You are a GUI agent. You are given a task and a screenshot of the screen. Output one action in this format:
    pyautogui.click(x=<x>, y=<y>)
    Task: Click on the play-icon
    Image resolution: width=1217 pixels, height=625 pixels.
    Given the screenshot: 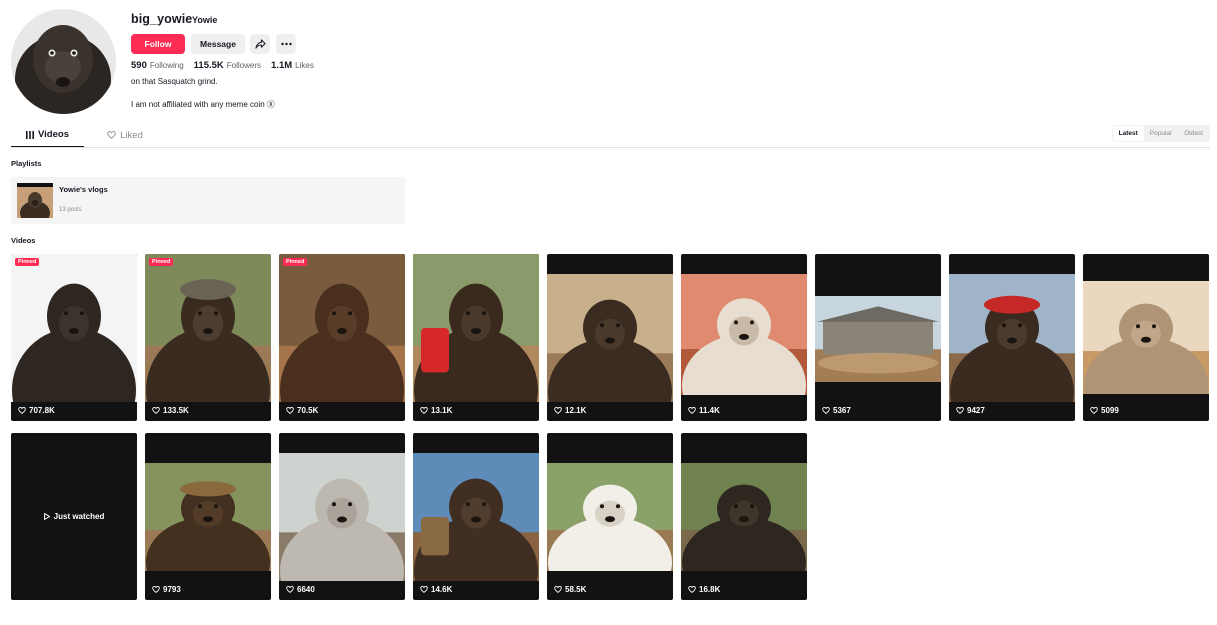 What is the action you would take?
    pyautogui.click(x=46, y=516)
    